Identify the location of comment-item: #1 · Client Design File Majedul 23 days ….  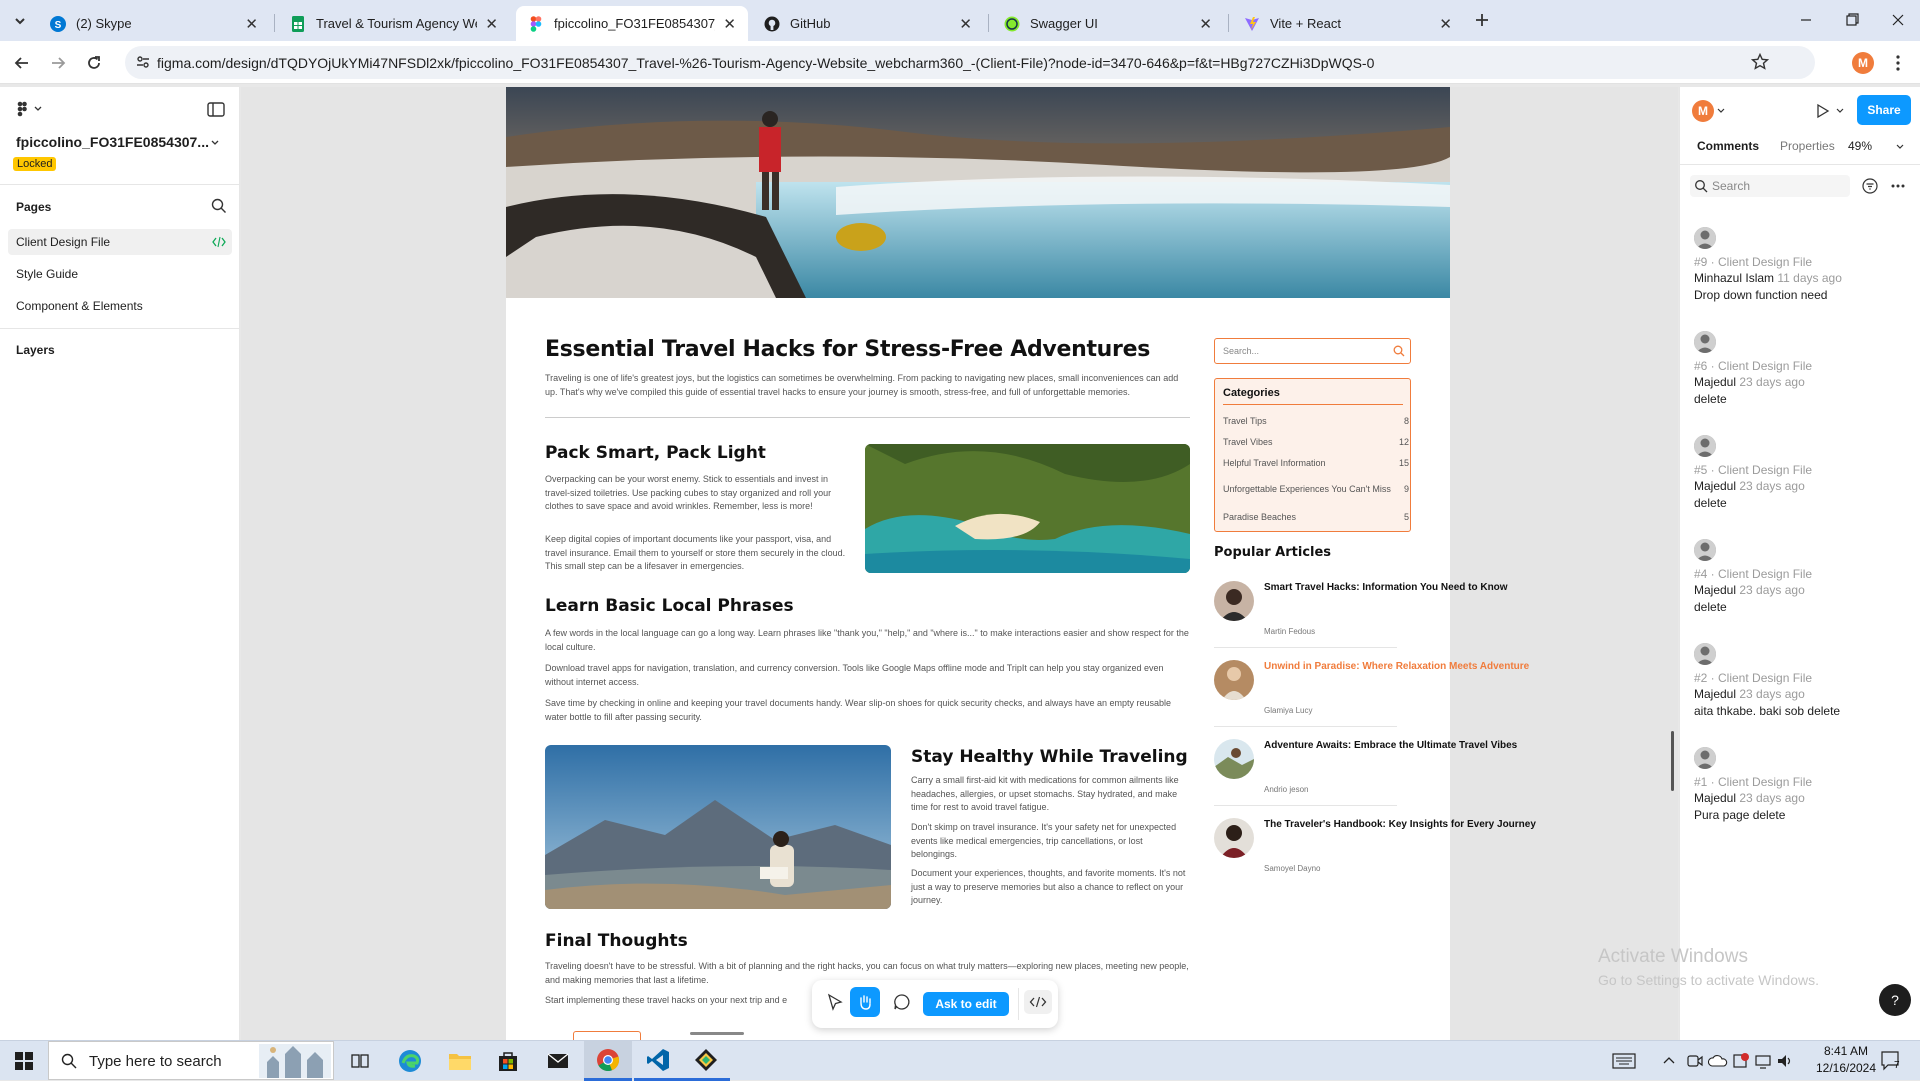
(1799, 784).